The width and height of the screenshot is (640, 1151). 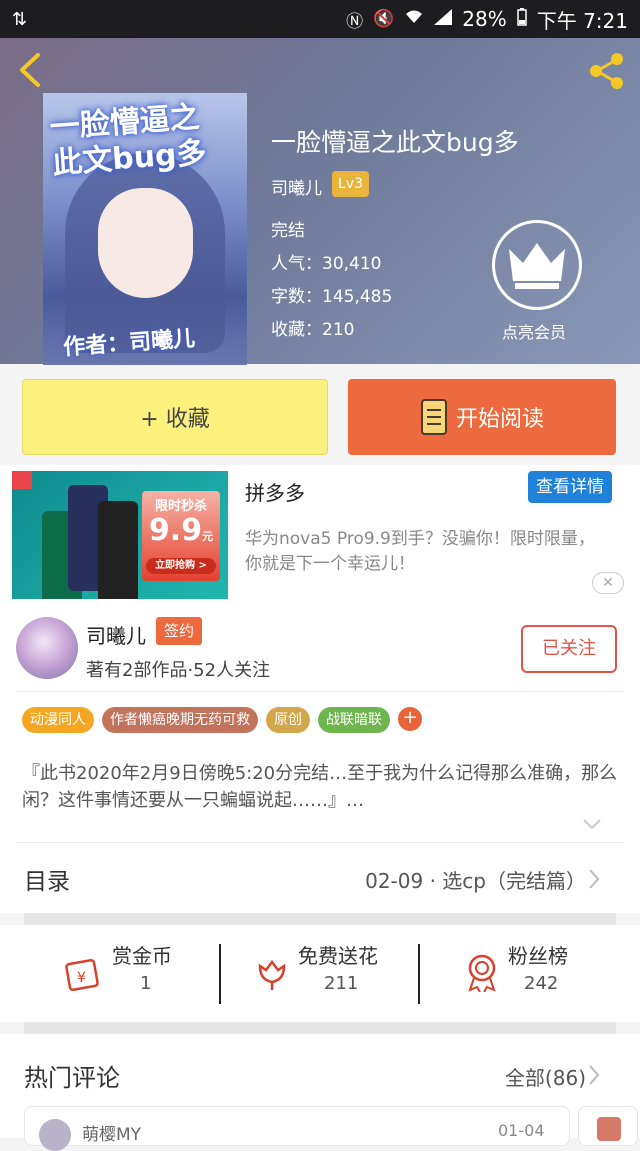 I want to click on mute-icon: 🔇, so click(x=384, y=19).